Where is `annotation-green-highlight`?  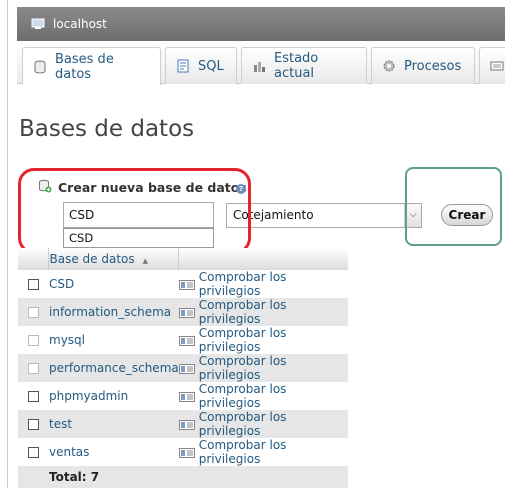
annotation-green-highlight is located at coordinates (453, 206).